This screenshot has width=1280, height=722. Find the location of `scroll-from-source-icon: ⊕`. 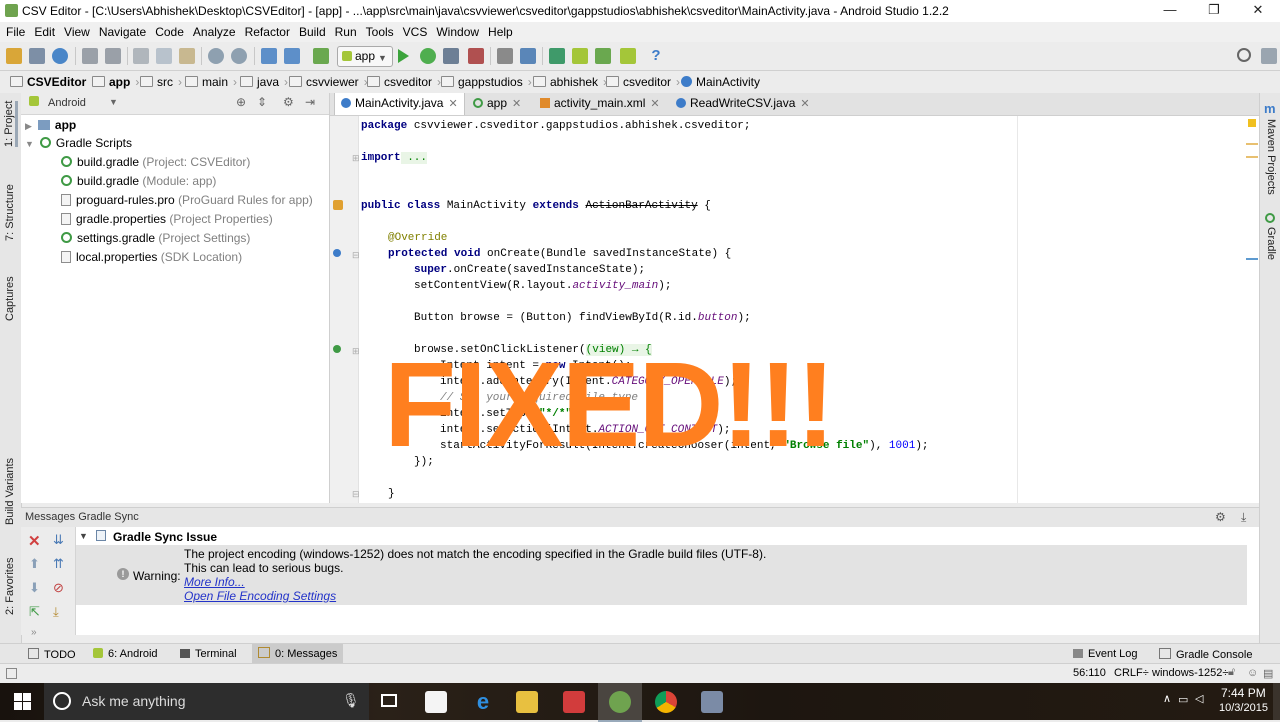

scroll-from-source-icon: ⊕ is located at coordinates (241, 102).